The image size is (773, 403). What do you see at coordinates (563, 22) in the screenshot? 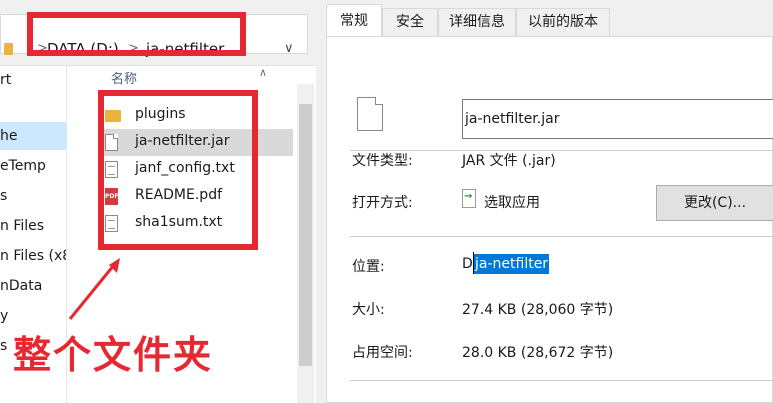
I see `tab-previous-versions: 以前的版本` at bounding box center [563, 22].